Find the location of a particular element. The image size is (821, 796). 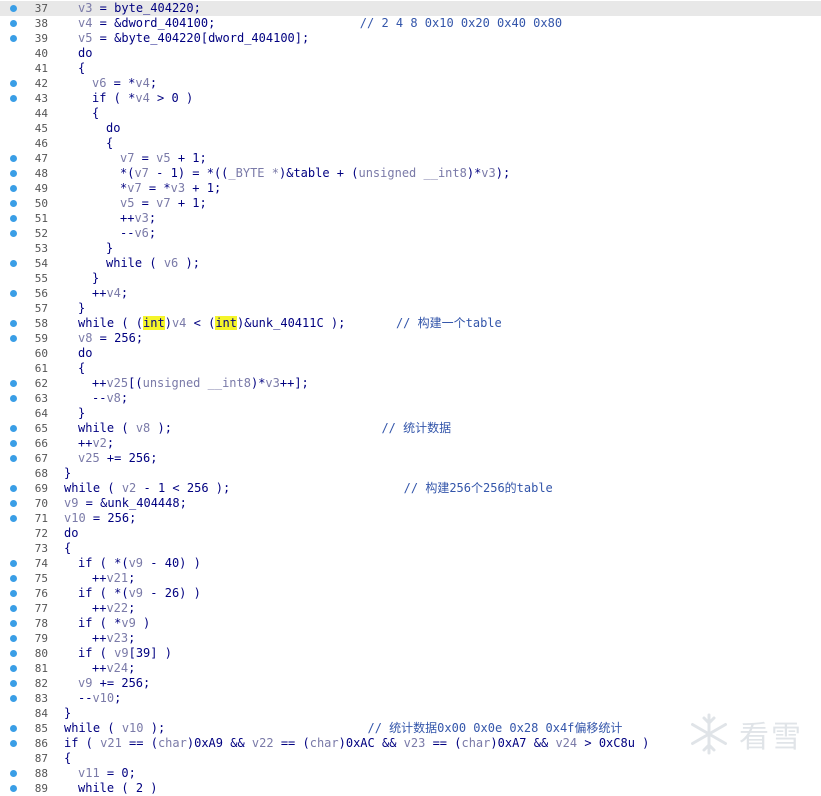

code-line: 44 { is located at coordinates (410, 113).